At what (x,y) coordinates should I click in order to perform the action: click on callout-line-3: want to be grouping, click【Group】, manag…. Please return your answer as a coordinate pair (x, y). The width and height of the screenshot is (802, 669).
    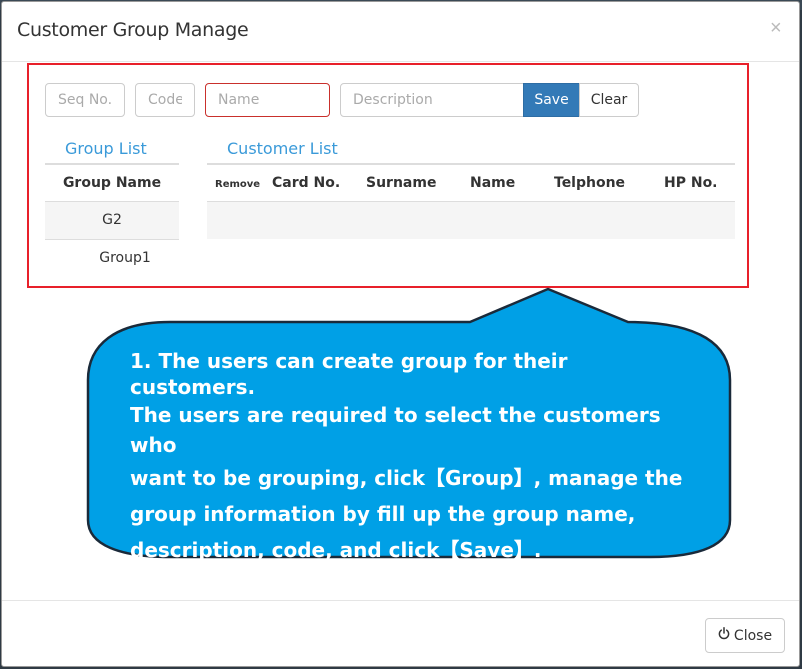
    Looking at the image, I should click on (406, 478).